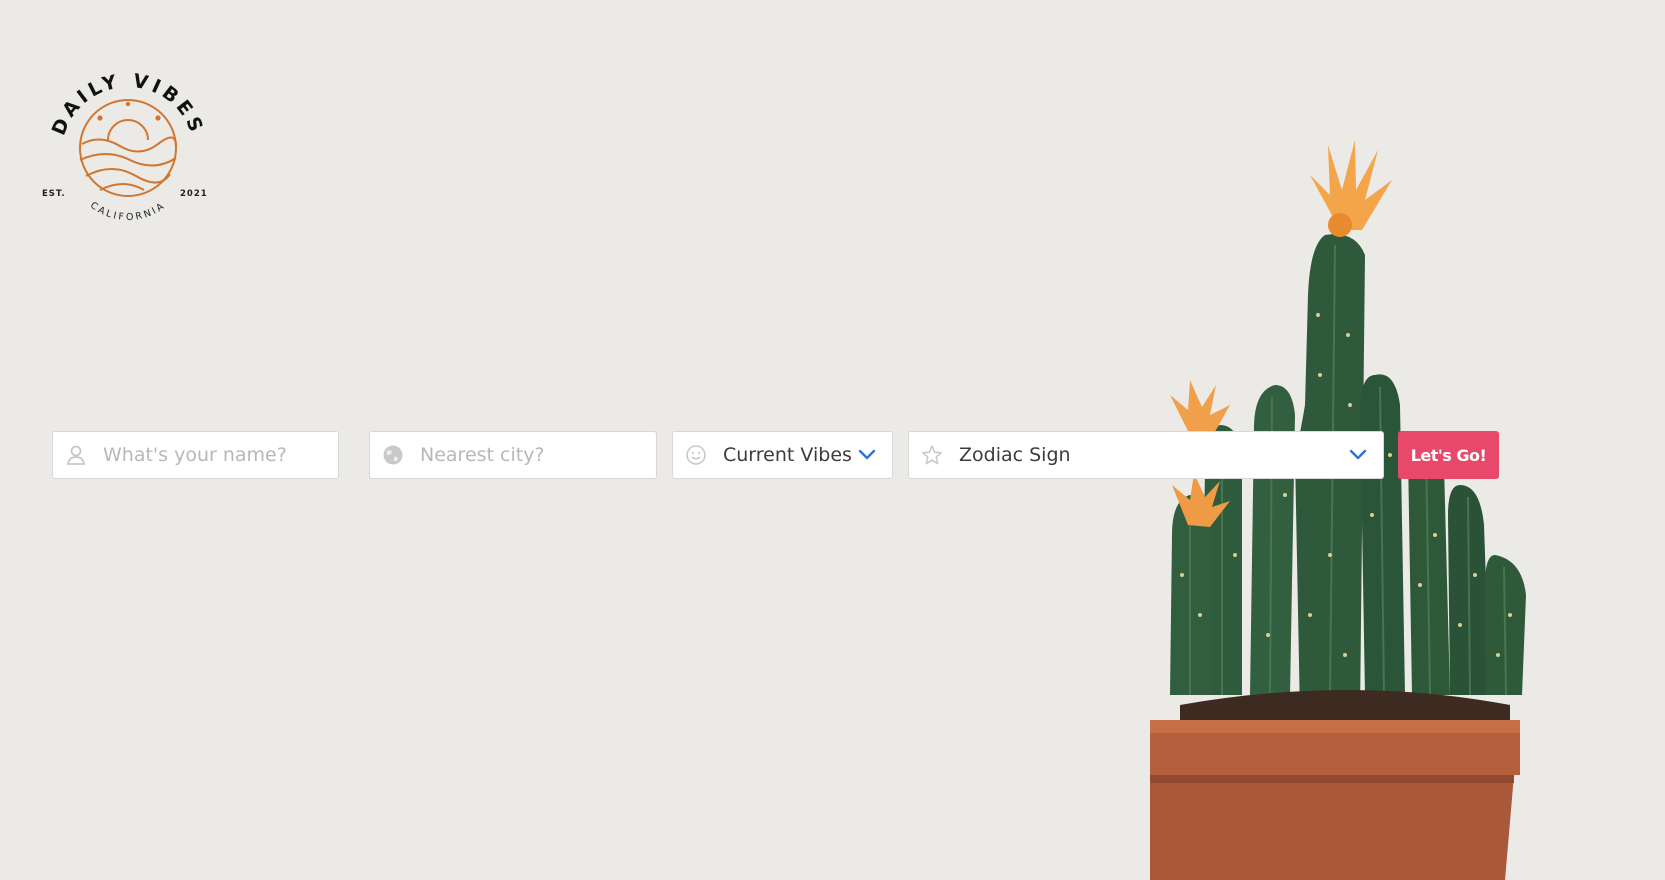  What do you see at coordinates (1448, 455) in the screenshot?
I see `lets-go-button: Let's Go!` at bounding box center [1448, 455].